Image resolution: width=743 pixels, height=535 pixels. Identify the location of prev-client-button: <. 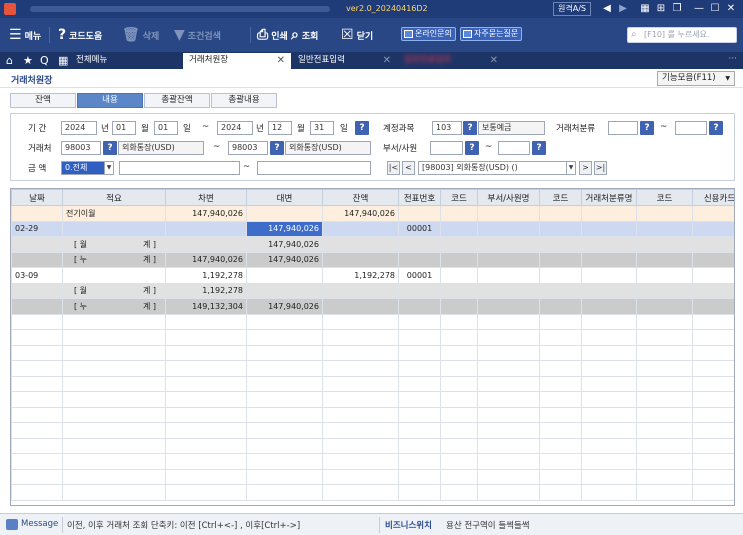
(408, 168).